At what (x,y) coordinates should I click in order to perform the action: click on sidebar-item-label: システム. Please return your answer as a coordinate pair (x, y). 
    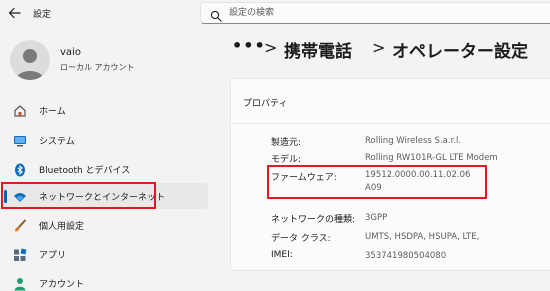
    Looking at the image, I should click on (57, 142).